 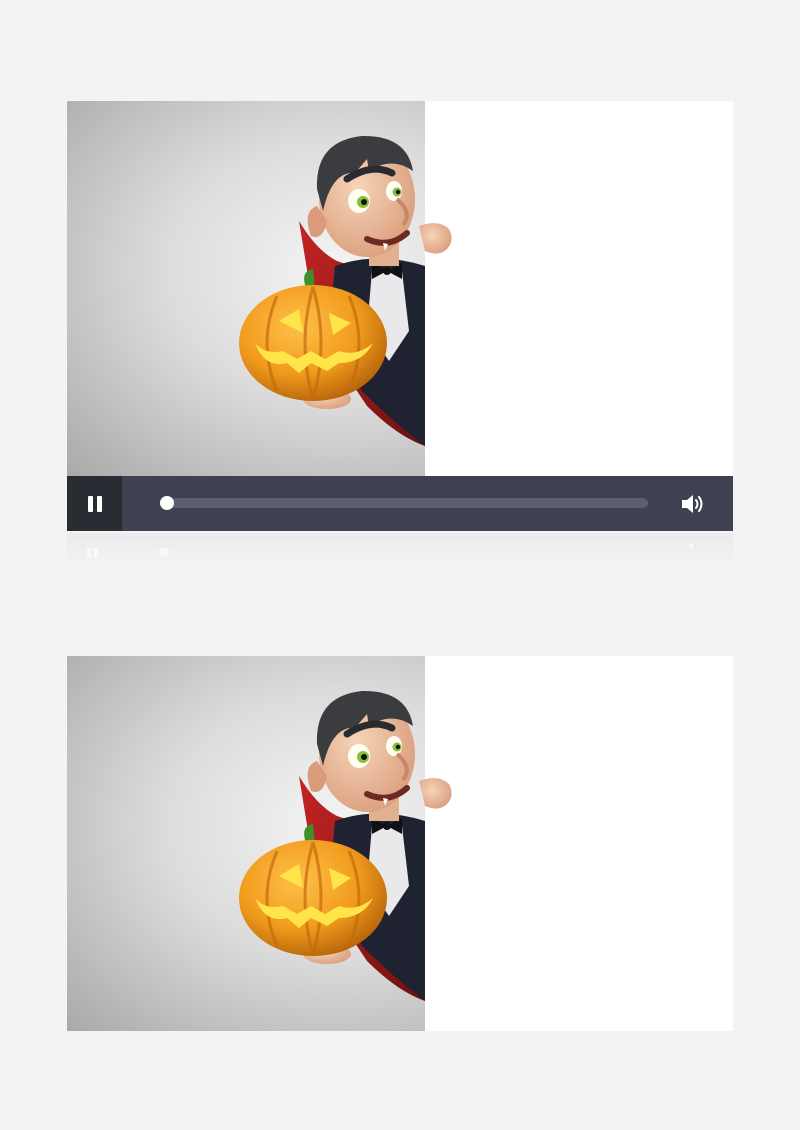 What do you see at coordinates (693, 504) in the screenshot?
I see `volume-icon` at bounding box center [693, 504].